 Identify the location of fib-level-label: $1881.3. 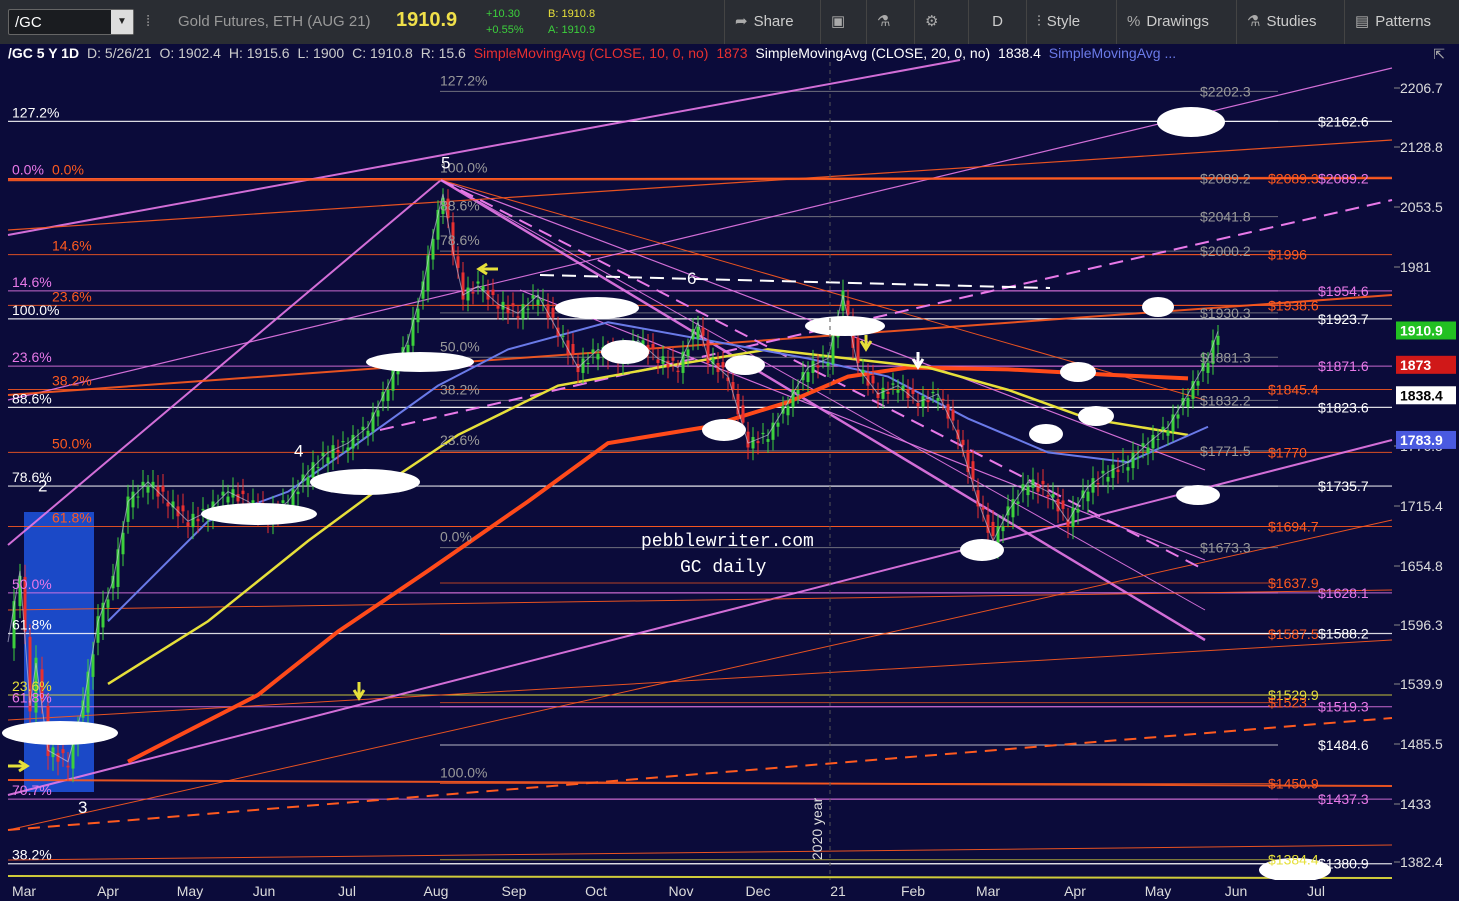
(1225, 357).